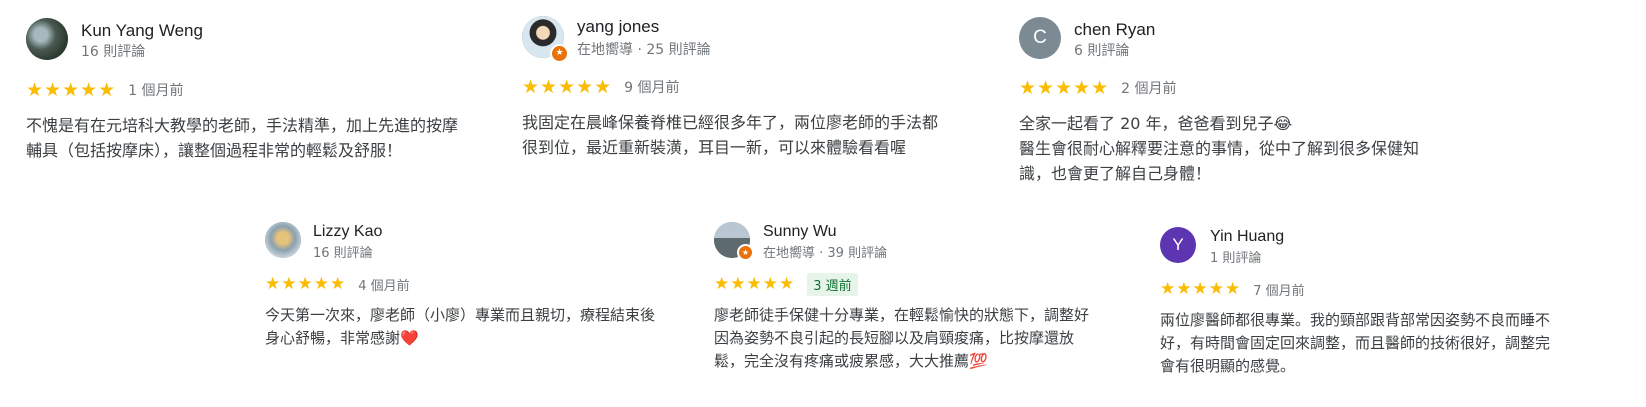  I want to click on review-date: 9 個月前, so click(652, 88).